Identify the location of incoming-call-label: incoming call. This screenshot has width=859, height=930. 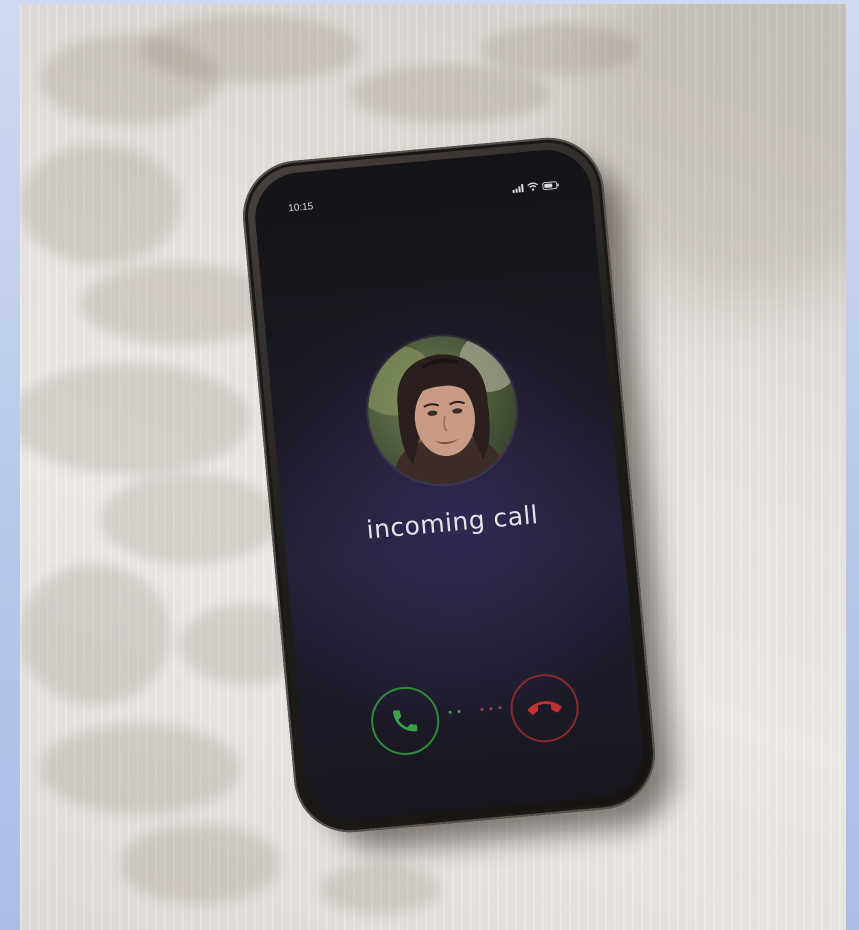
(452, 522).